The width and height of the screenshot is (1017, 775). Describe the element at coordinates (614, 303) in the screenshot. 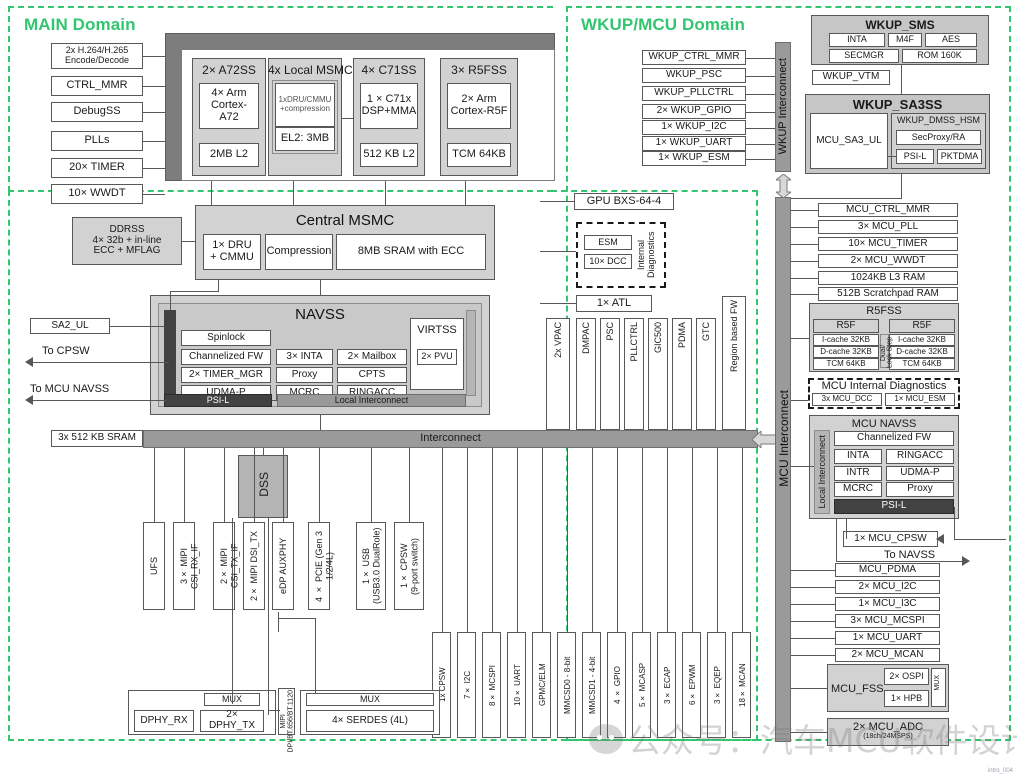

I see `atl-block: 1× ATL` at that location.